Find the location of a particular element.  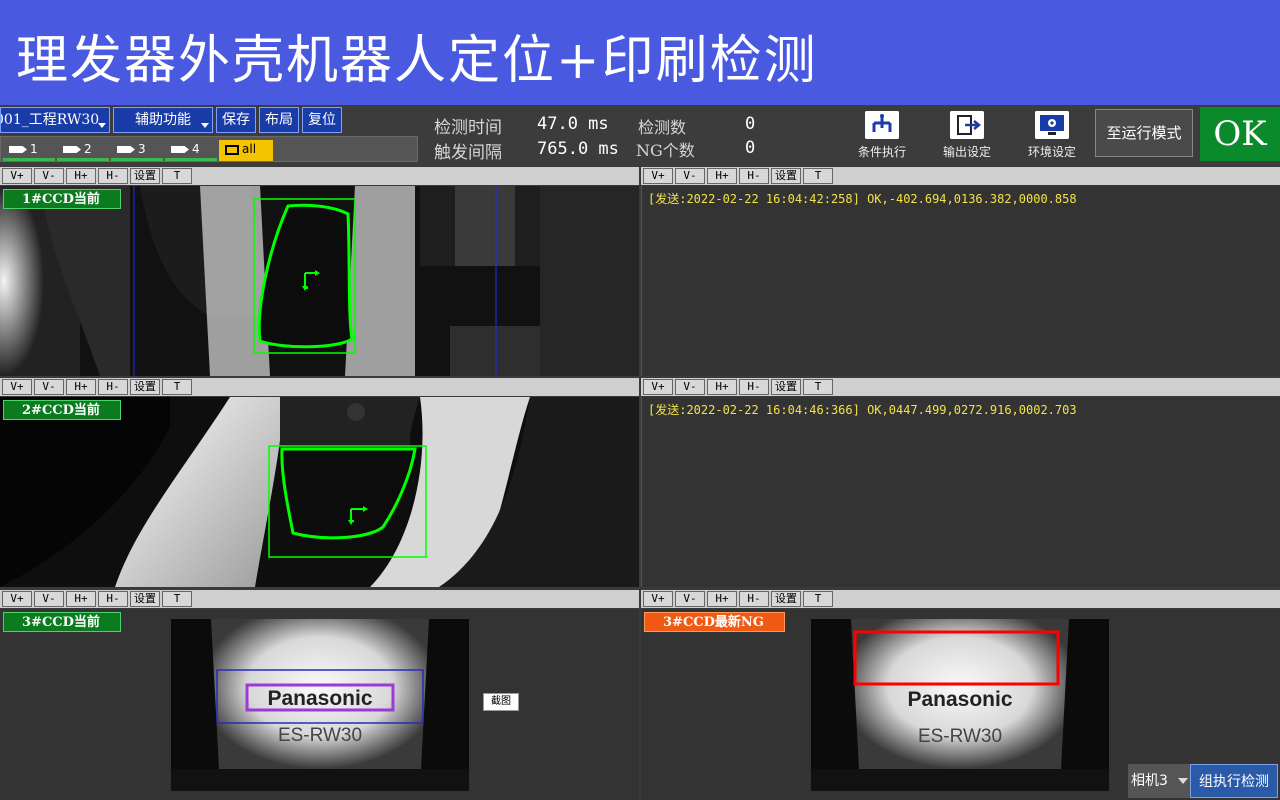

ccd3-brand-text: Panasonic is located at coordinates (319, 698).